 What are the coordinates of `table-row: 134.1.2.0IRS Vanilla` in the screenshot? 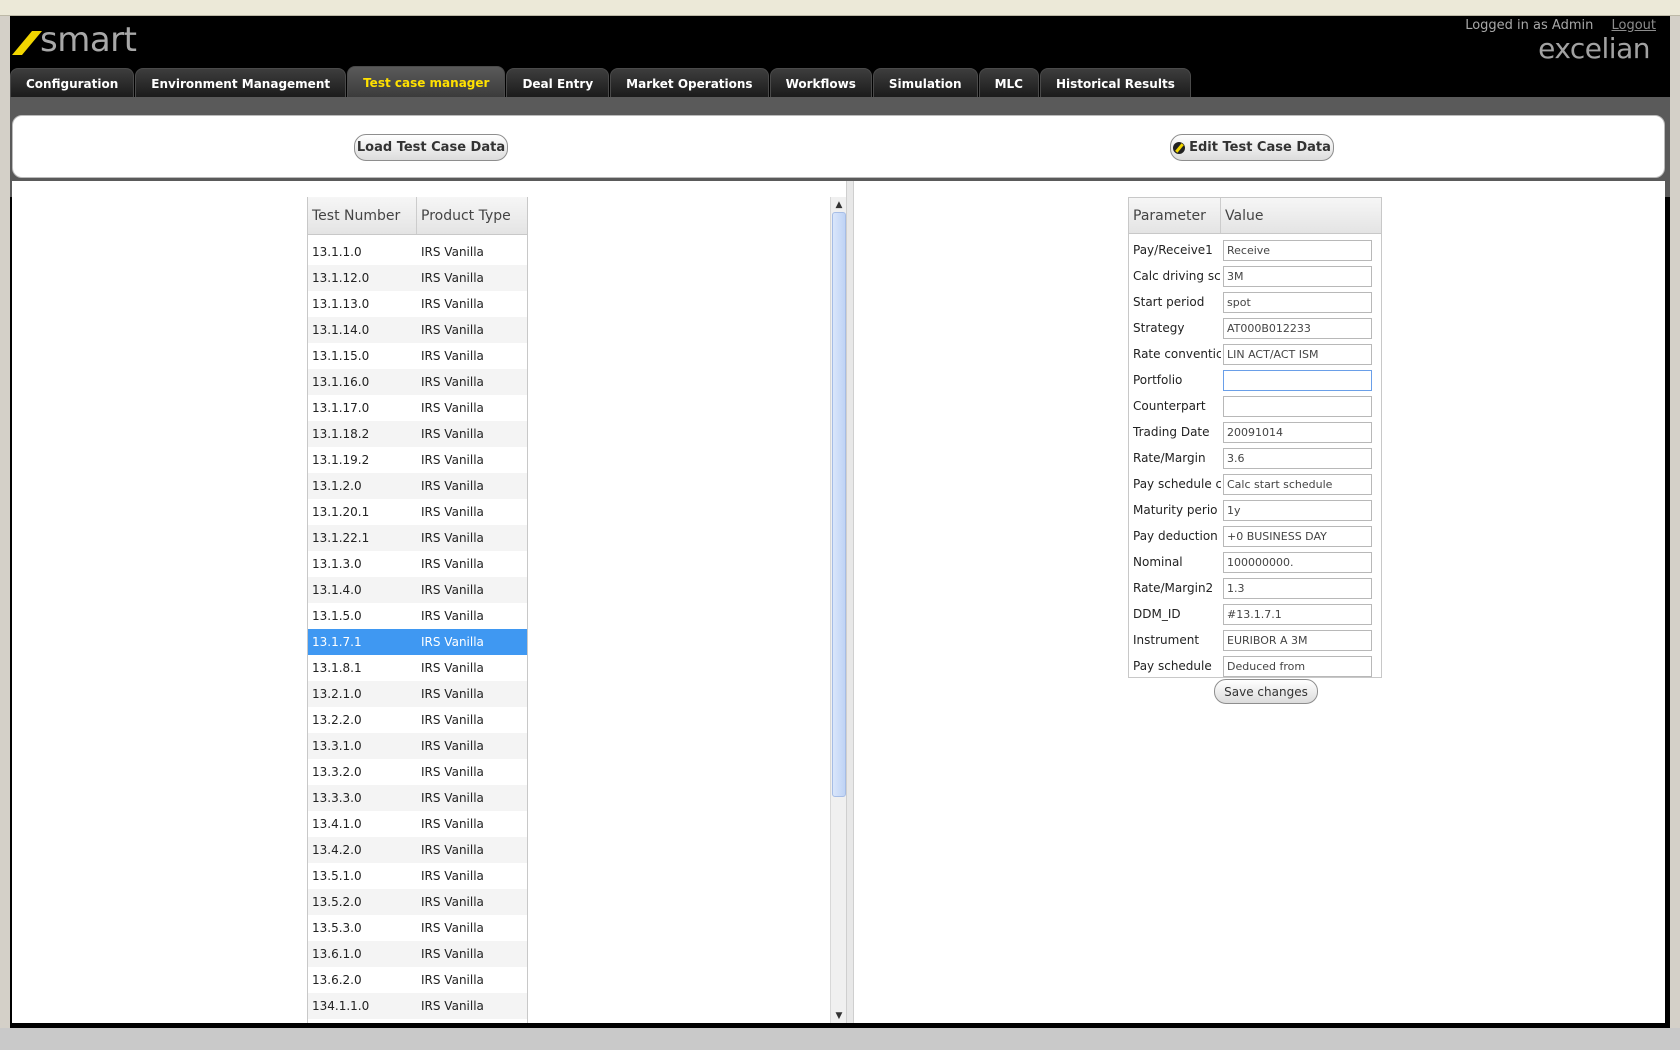 It's located at (417, 1021).